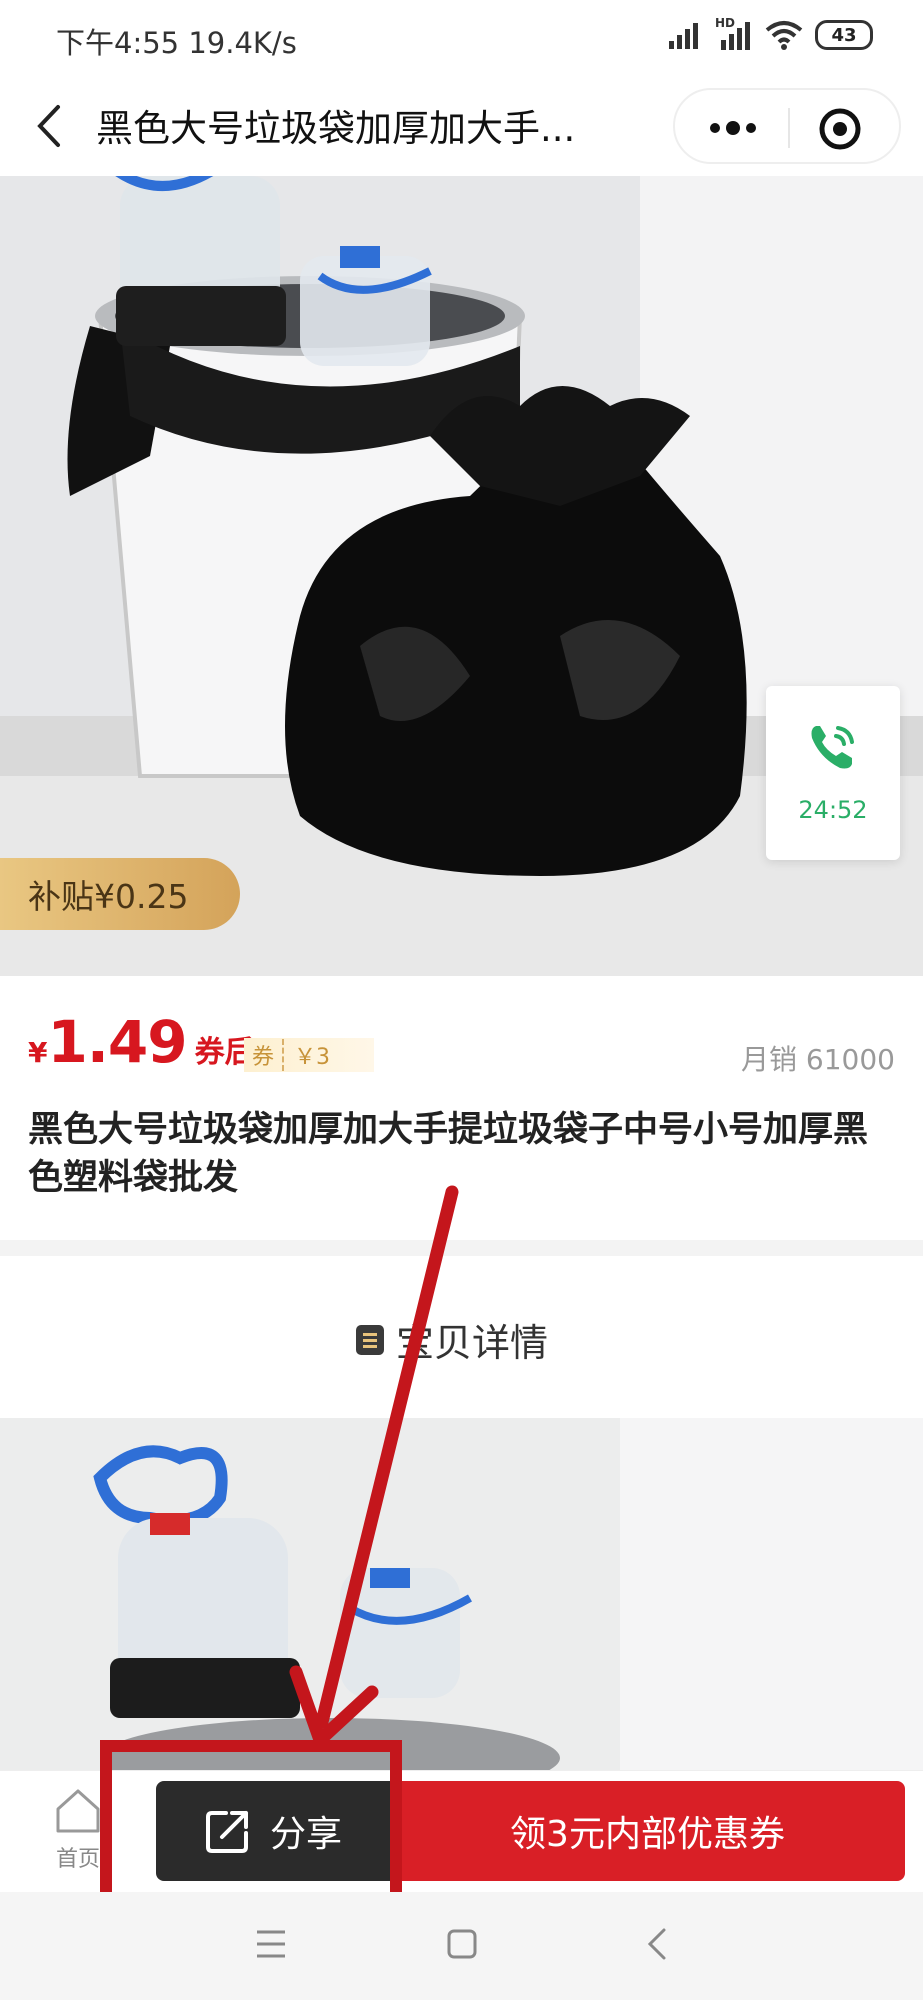 The image size is (923, 2000). Describe the element at coordinates (784, 35) in the screenshot. I see `wifi-icon` at that location.